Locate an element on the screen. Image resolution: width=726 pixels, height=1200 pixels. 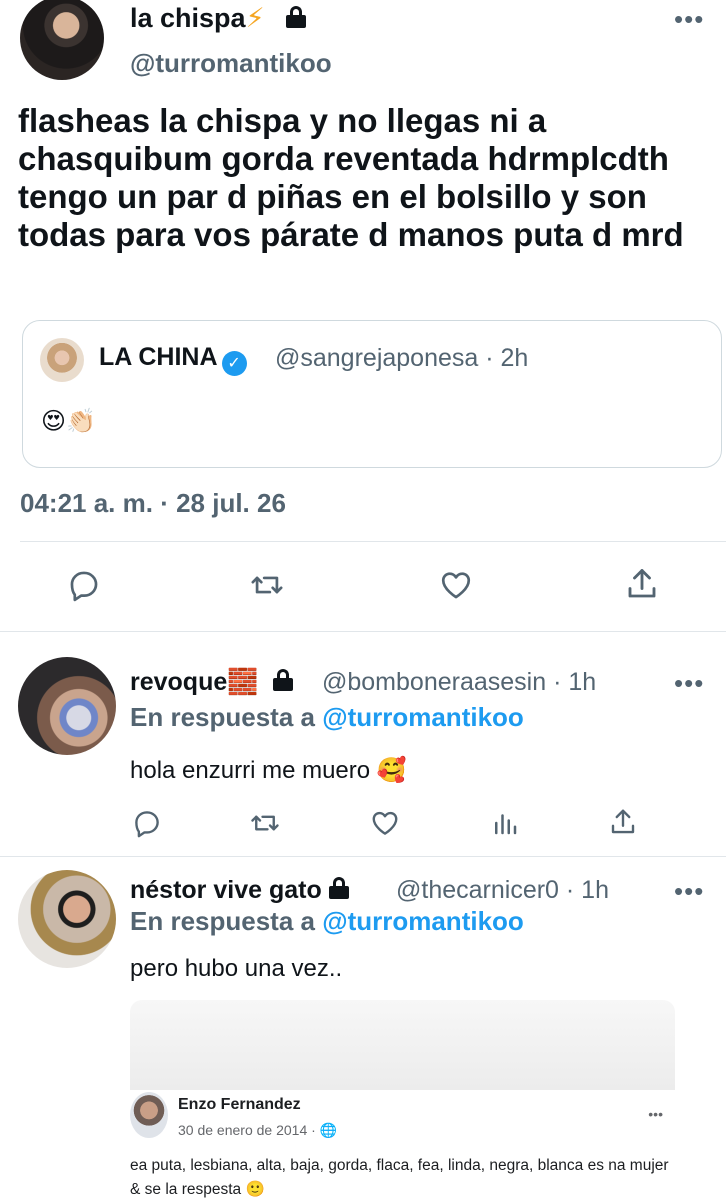
embed-more-icon: ••• is located at coordinates (655, 1114).